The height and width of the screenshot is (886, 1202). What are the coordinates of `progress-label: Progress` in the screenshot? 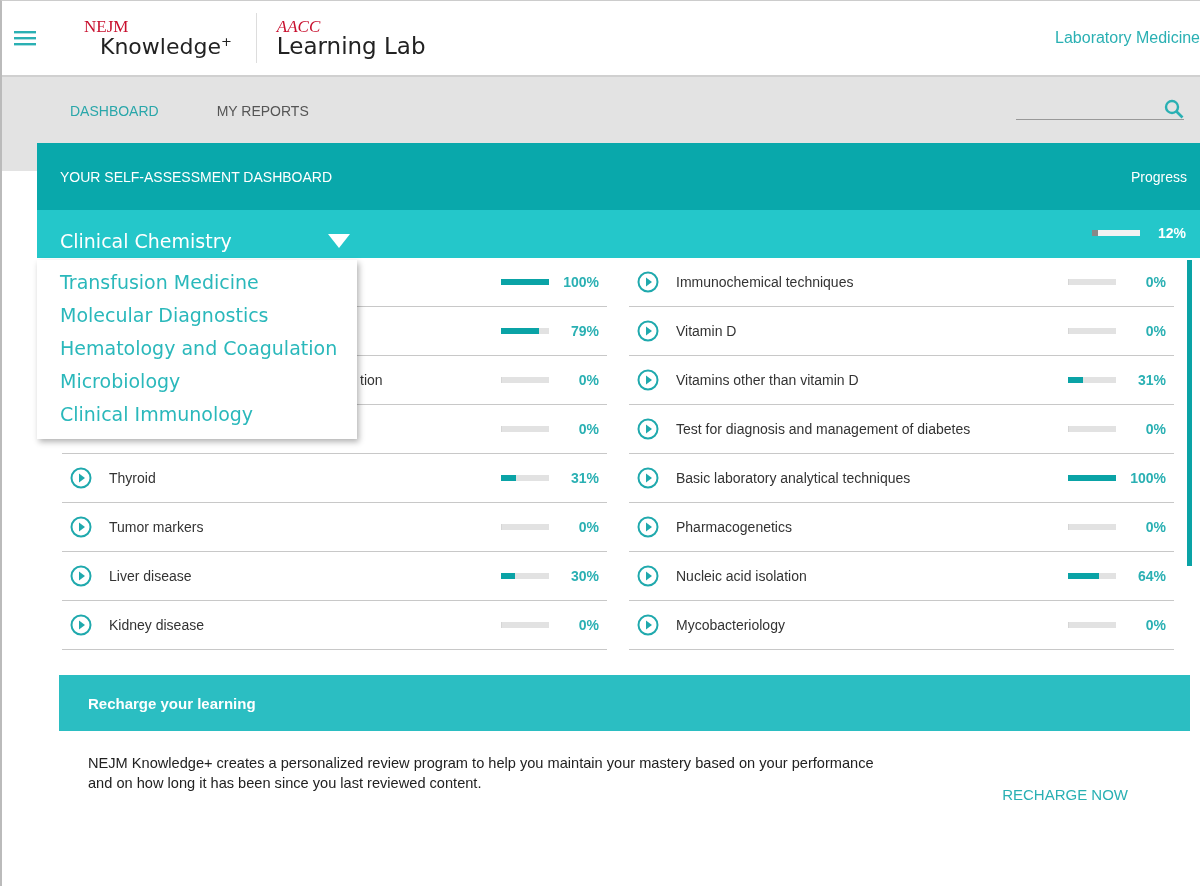 It's located at (1158, 176).